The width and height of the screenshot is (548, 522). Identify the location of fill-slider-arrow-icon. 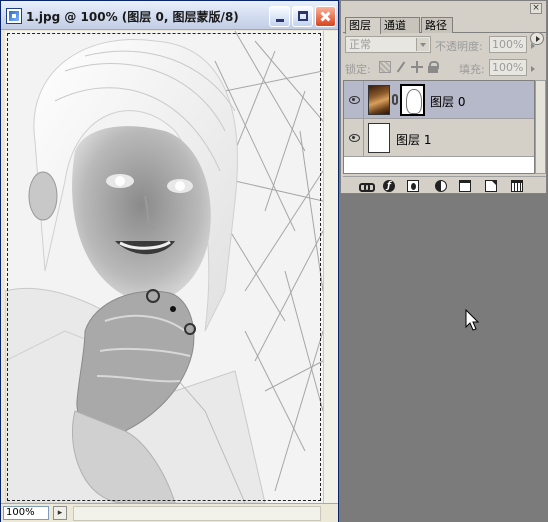
(535, 67).